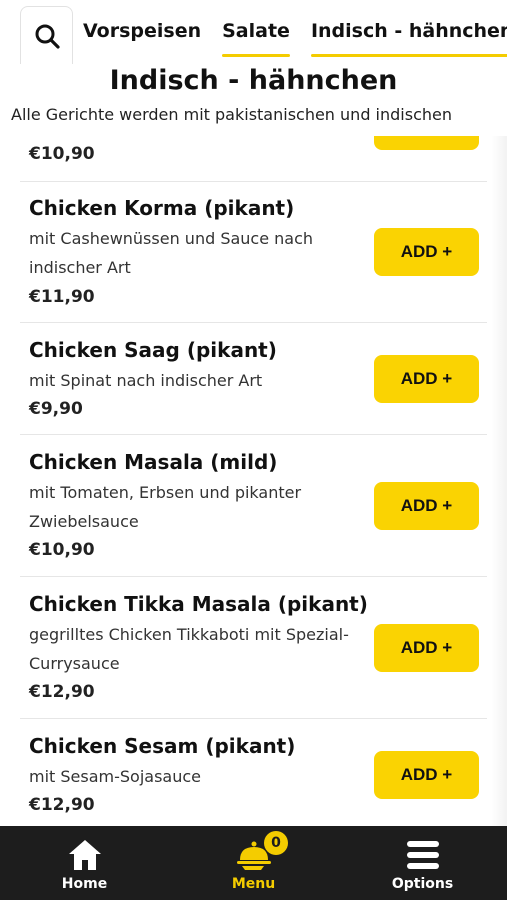 The width and height of the screenshot is (507, 900). I want to click on nav-home-label: Home, so click(84, 884).